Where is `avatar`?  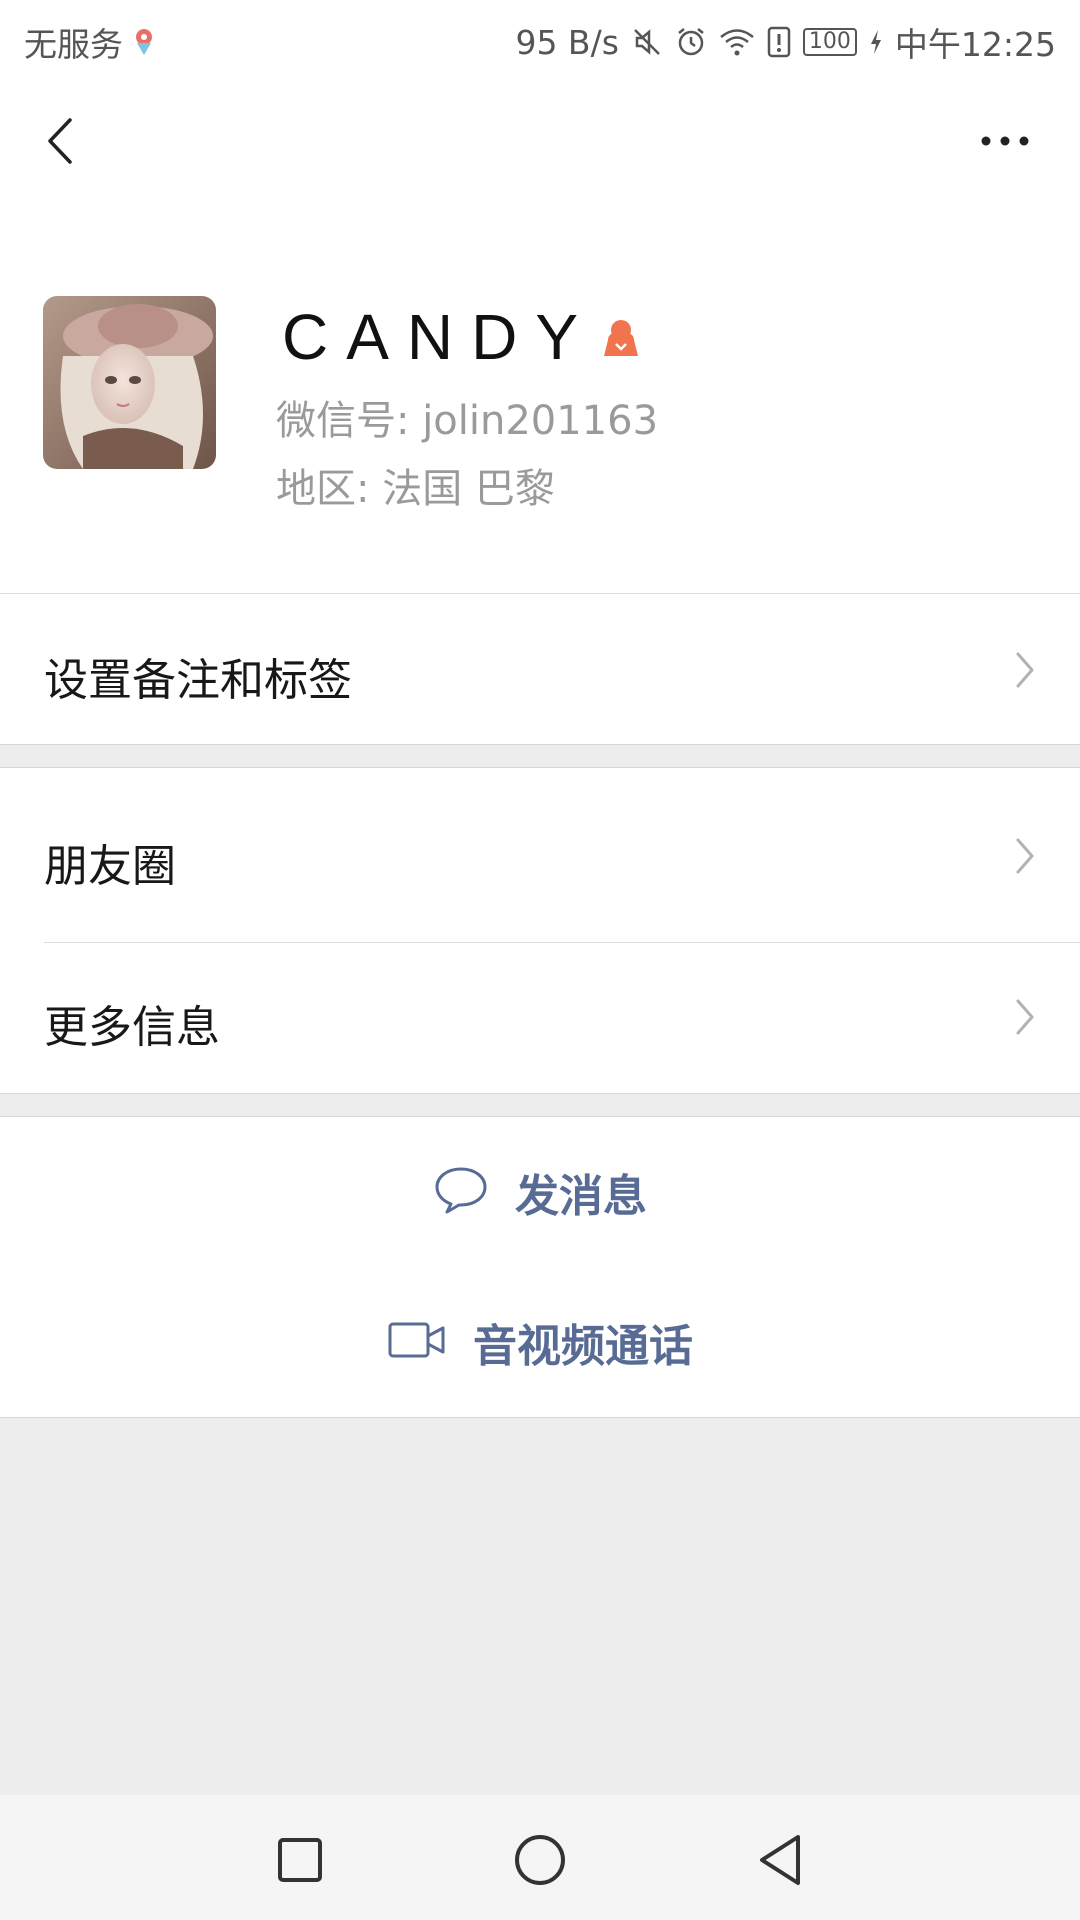 avatar is located at coordinates (129, 382).